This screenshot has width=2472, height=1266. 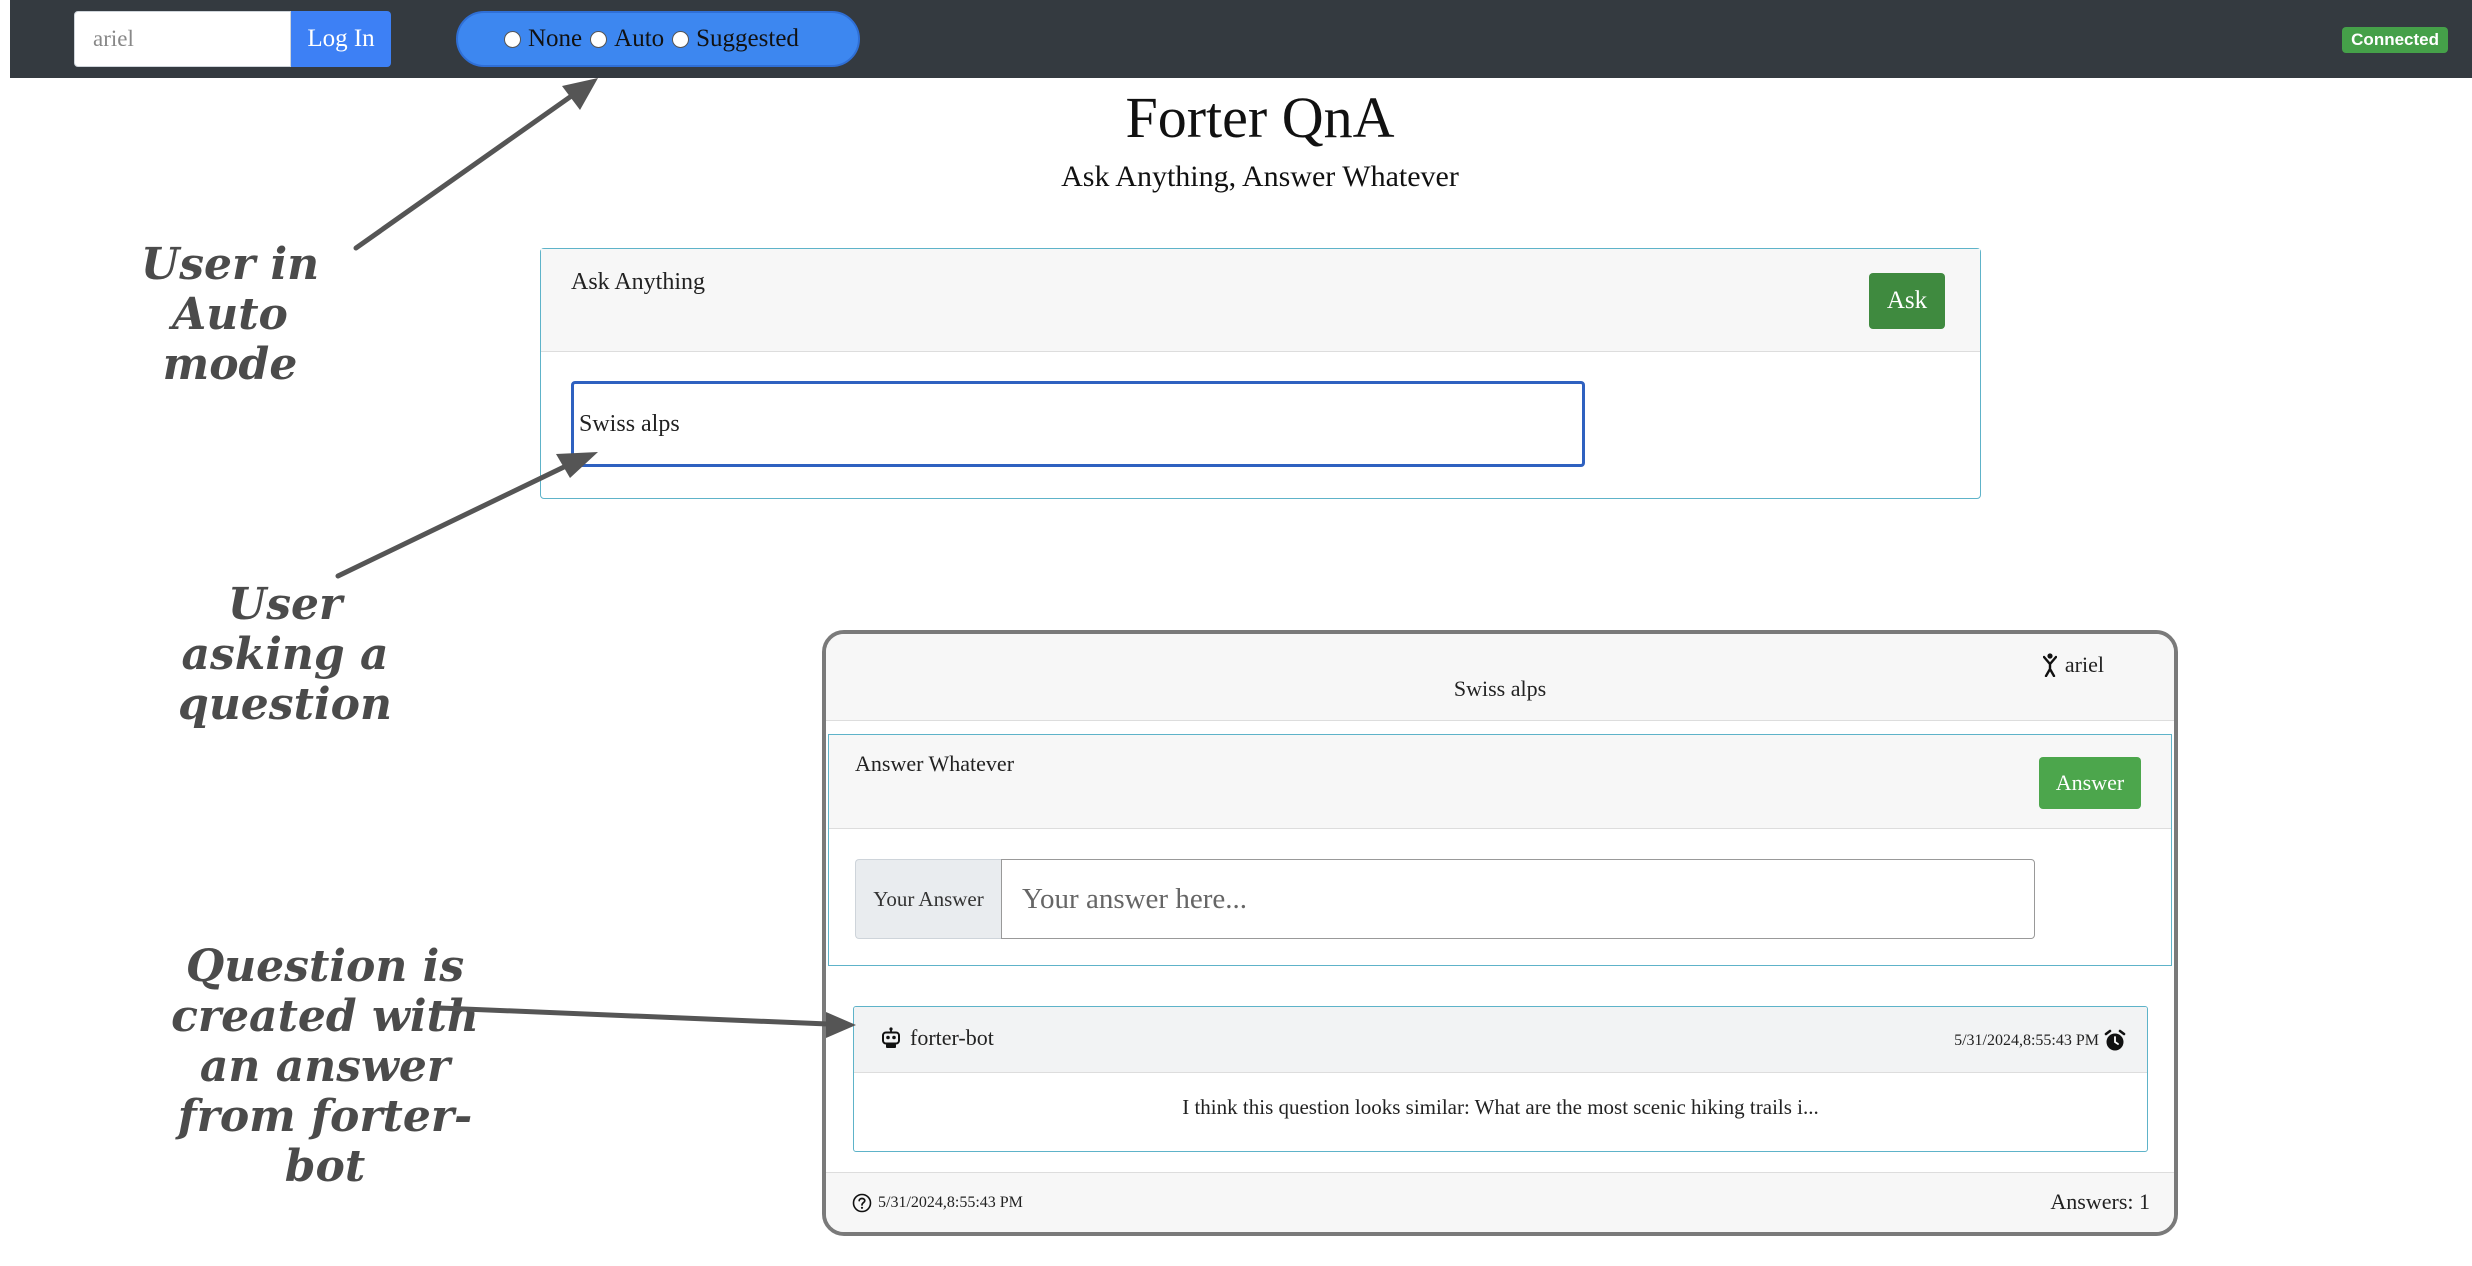 What do you see at coordinates (580, 94) in the screenshot?
I see `arrowhead-mode` at bounding box center [580, 94].